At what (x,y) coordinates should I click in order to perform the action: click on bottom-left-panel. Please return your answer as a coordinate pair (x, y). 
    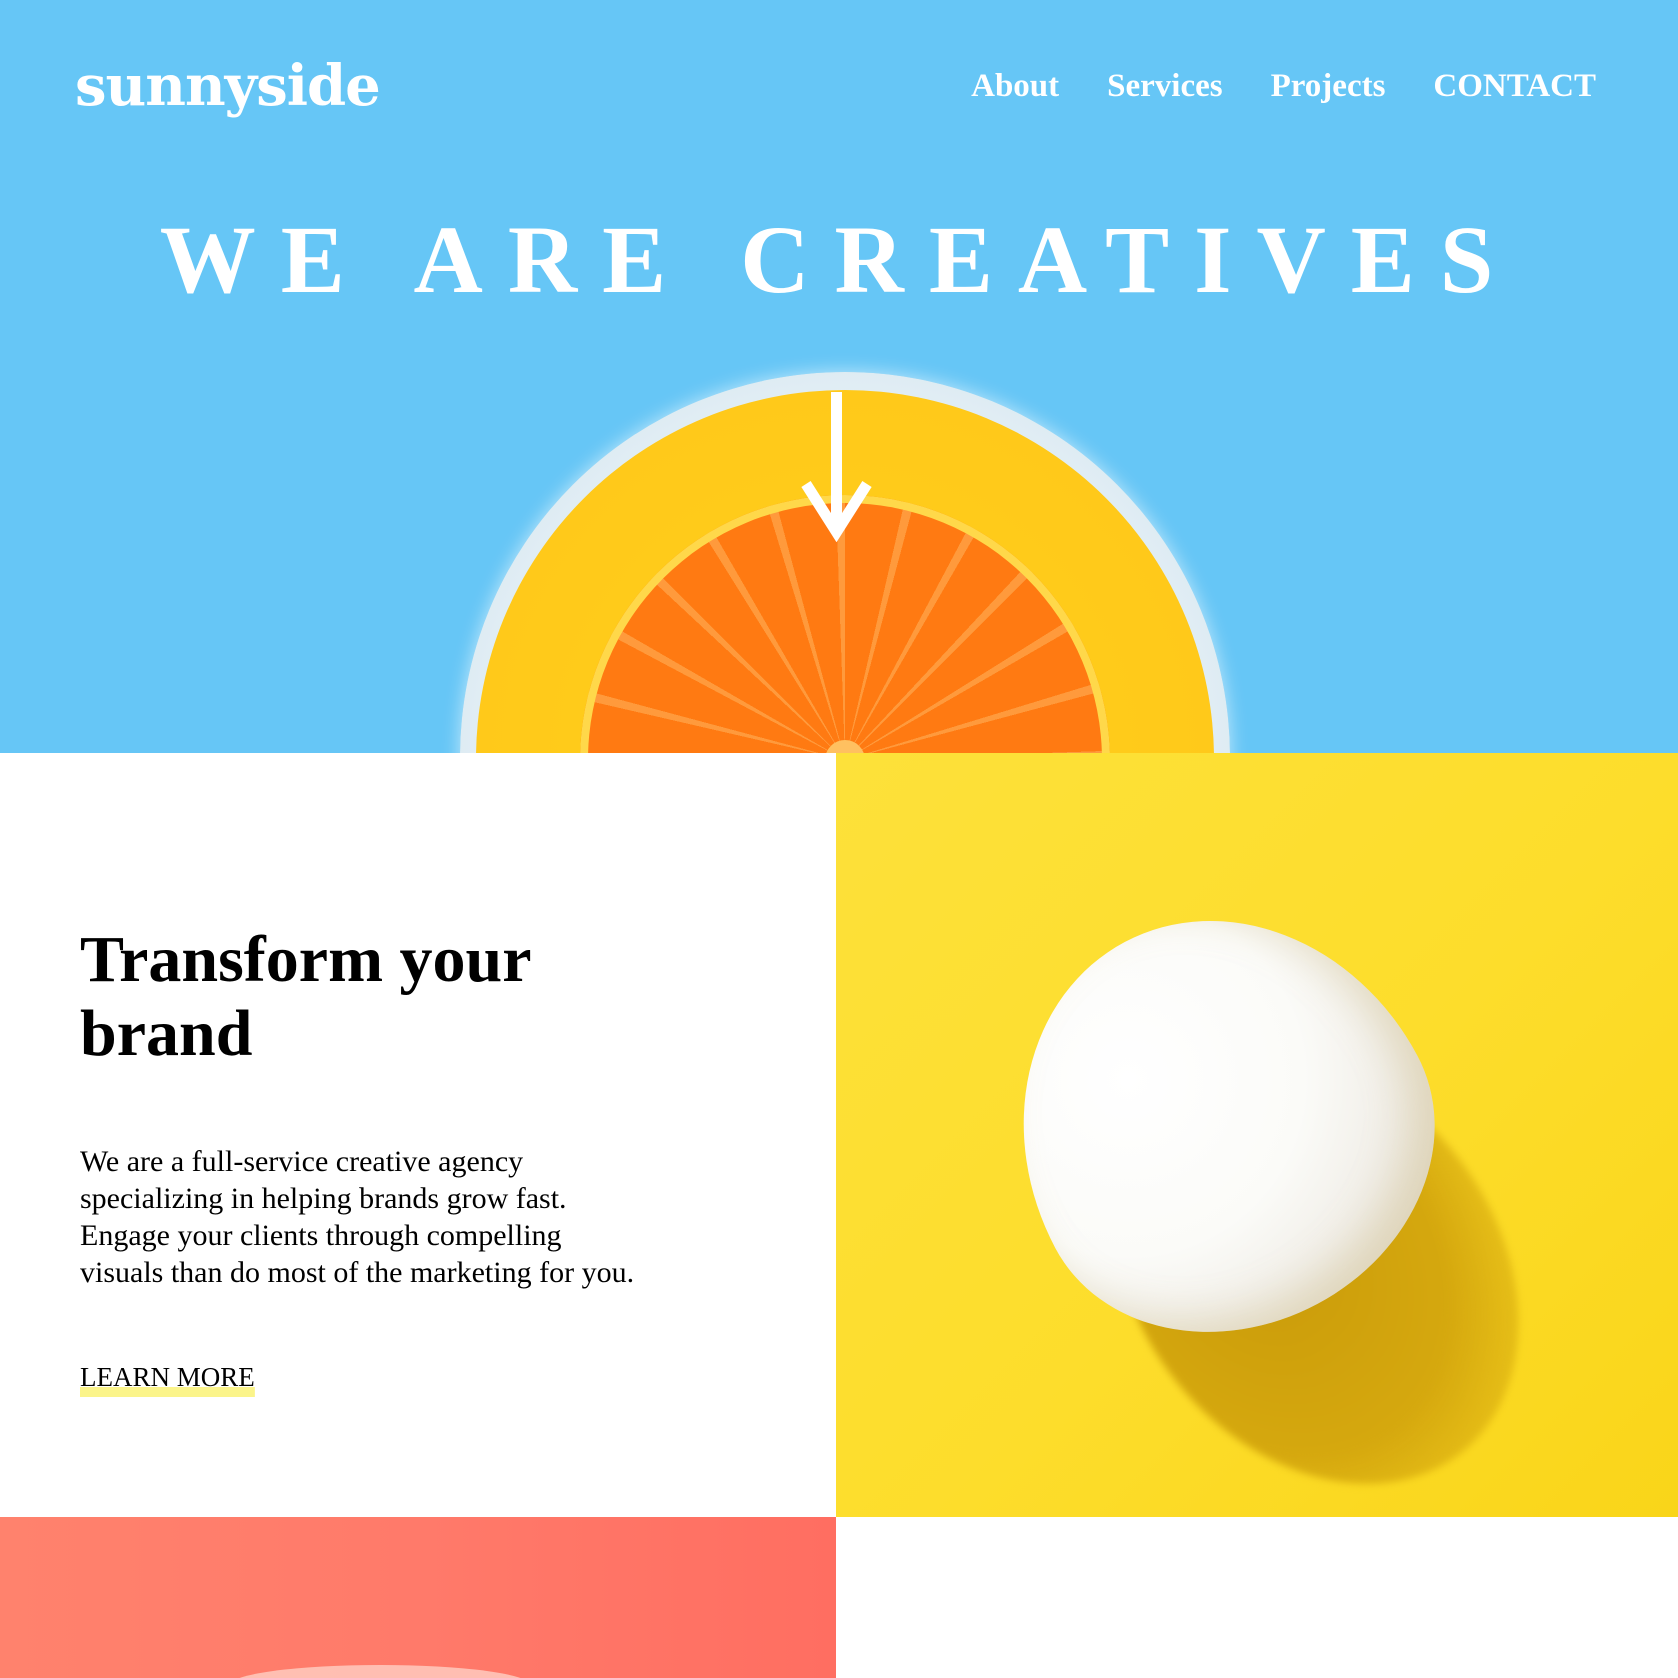
    Looking at the image, I should click on (418, 1597).